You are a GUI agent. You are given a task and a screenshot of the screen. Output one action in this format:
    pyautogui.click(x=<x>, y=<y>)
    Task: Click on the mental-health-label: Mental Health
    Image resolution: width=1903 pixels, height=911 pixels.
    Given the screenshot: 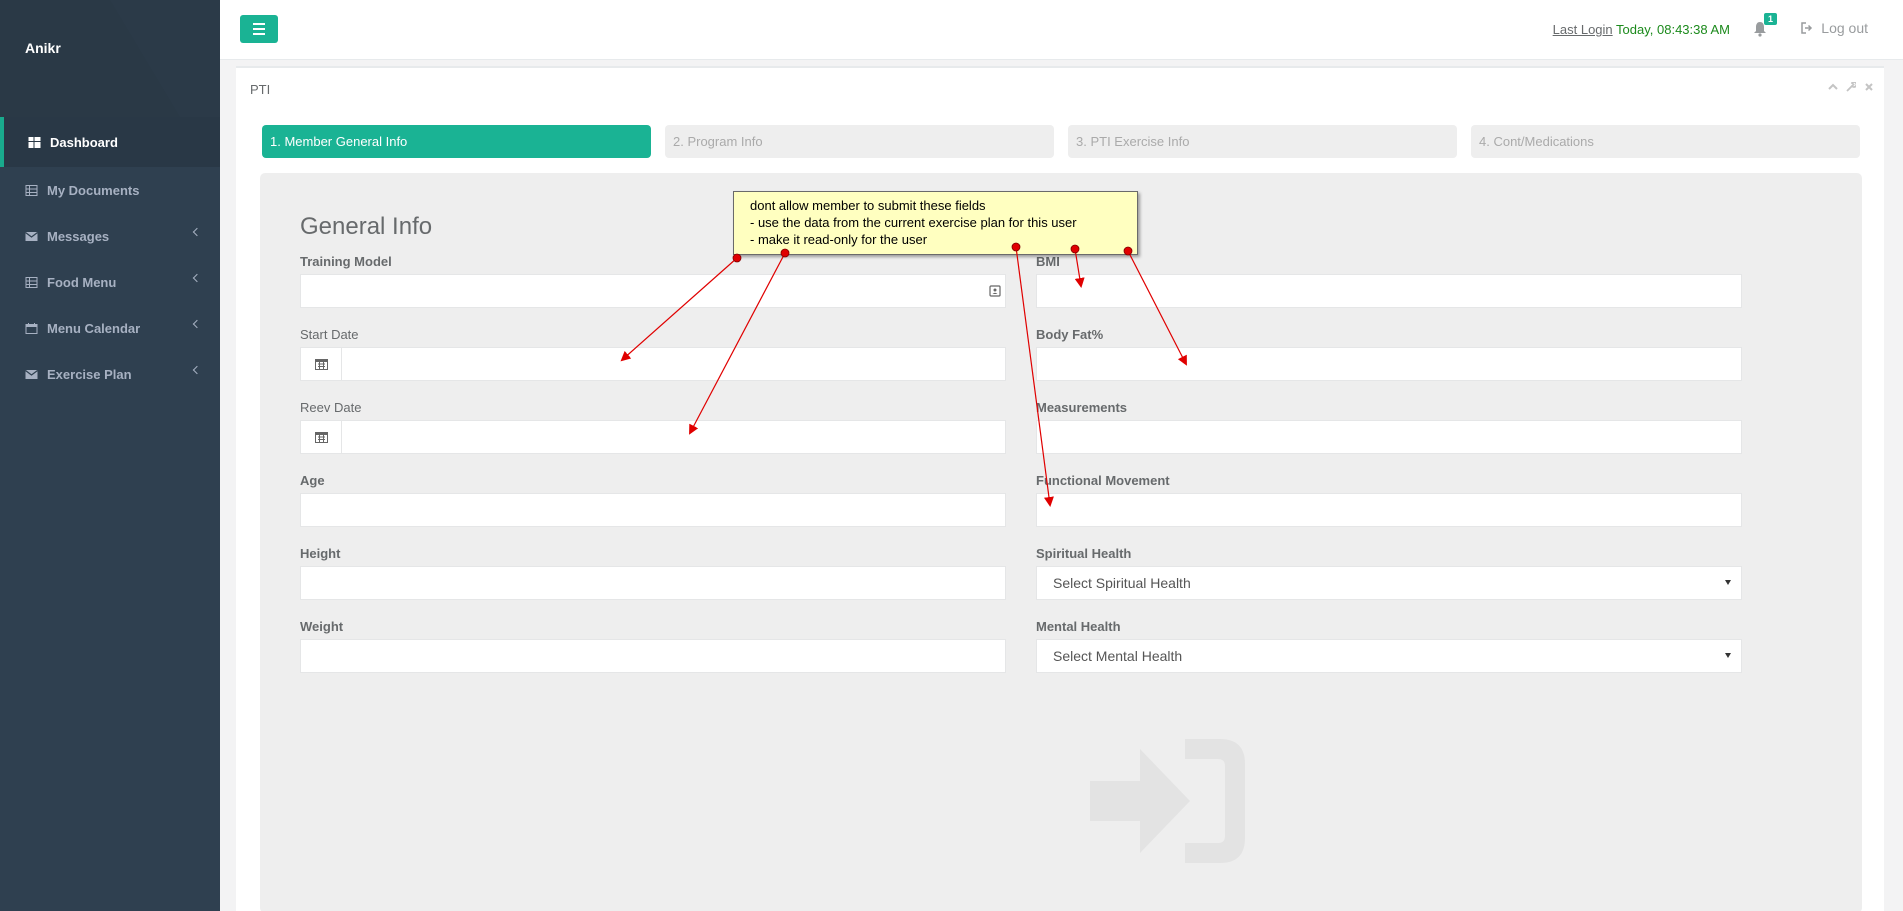 What is the action you would take?
    pyautogui.click(x=1078, y=626)
    